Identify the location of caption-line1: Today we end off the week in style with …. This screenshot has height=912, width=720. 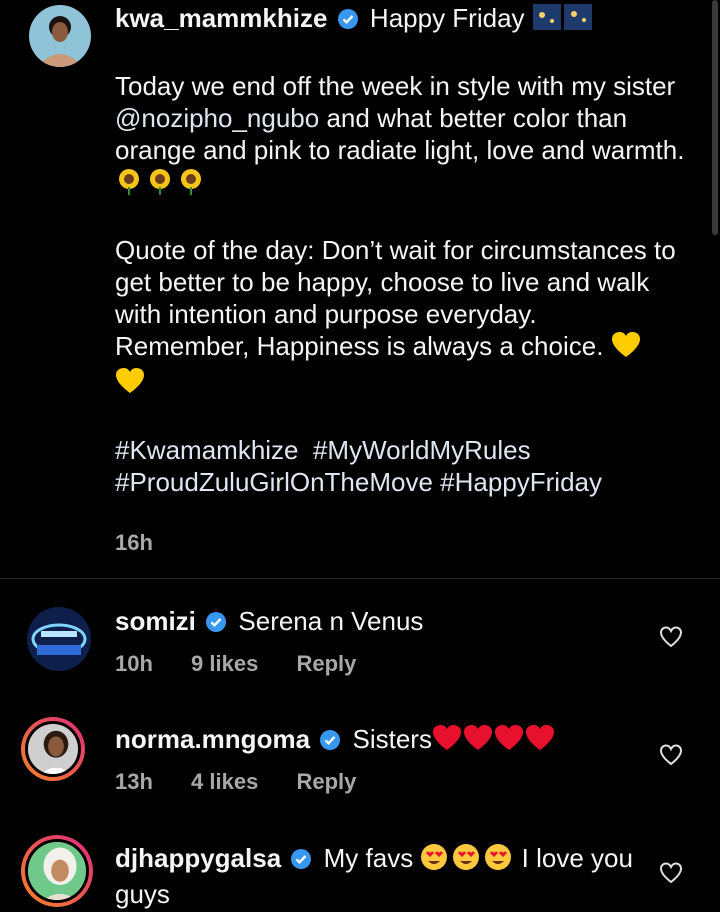
(395, 86).